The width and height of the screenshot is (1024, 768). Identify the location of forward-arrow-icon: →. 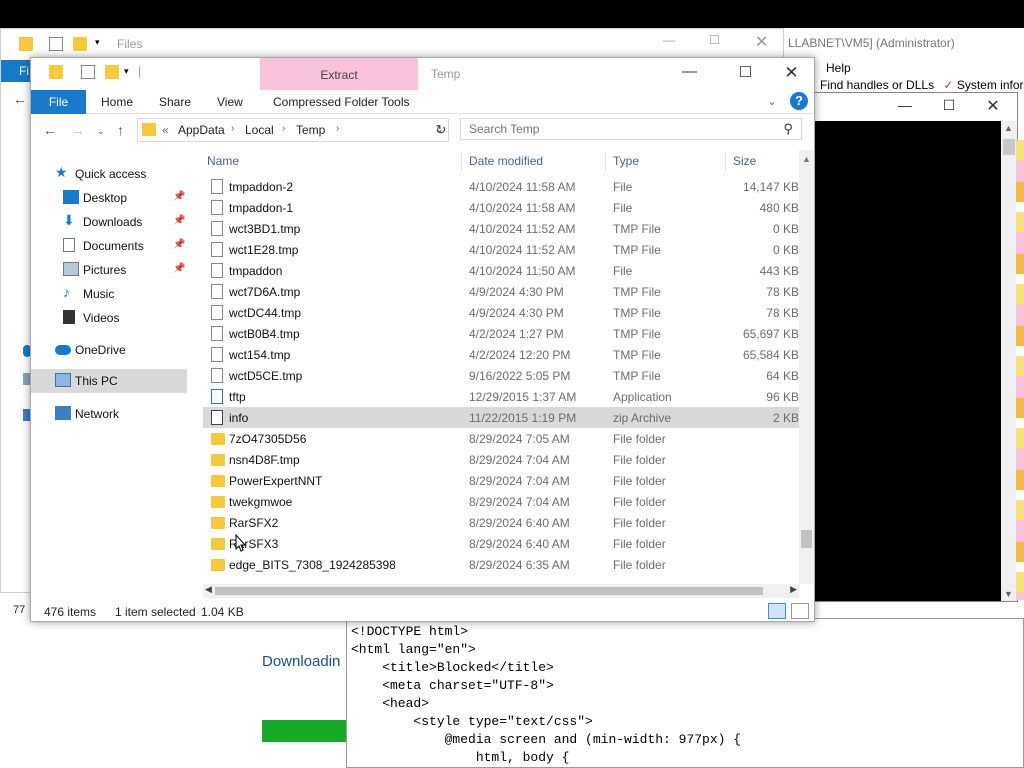
(78, 130).